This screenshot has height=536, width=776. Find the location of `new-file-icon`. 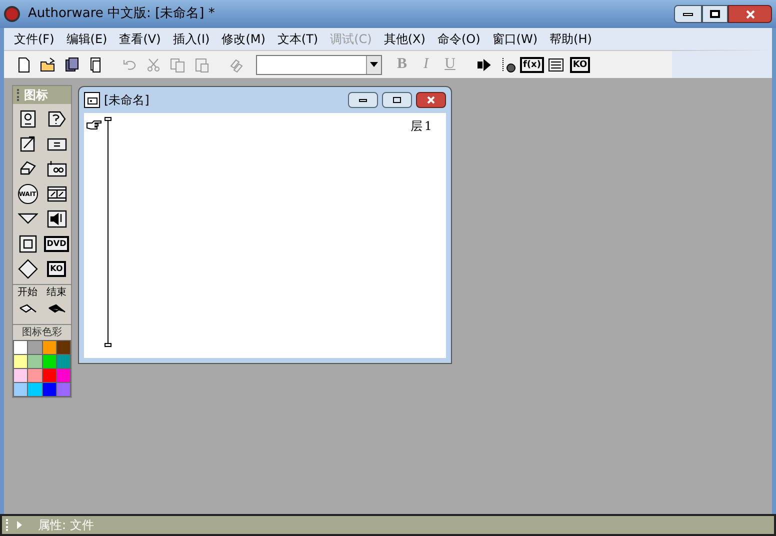

new-file-icon is located at coordinates (24, 64).